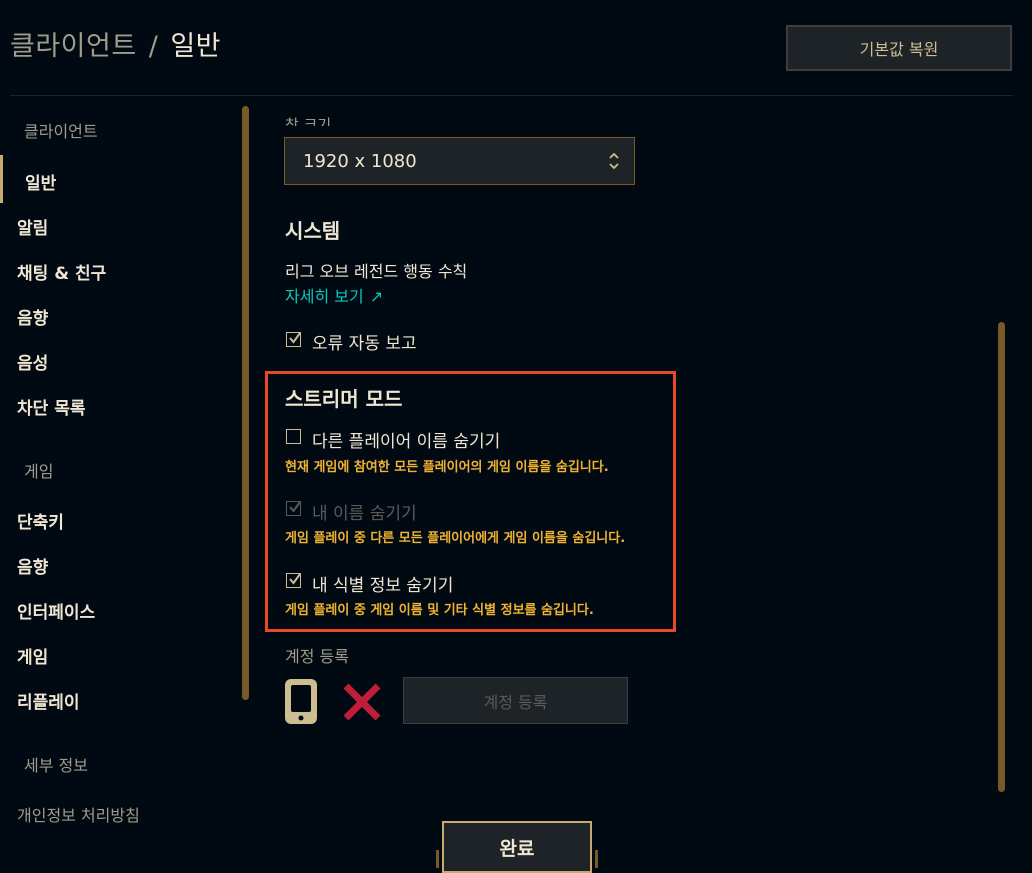 This screenshot has height=873, width=1032. What do you see at coordinates (1, 179) in the screenshot?
I see `sidebar-active-indicator` at bounding box center [1, 179].